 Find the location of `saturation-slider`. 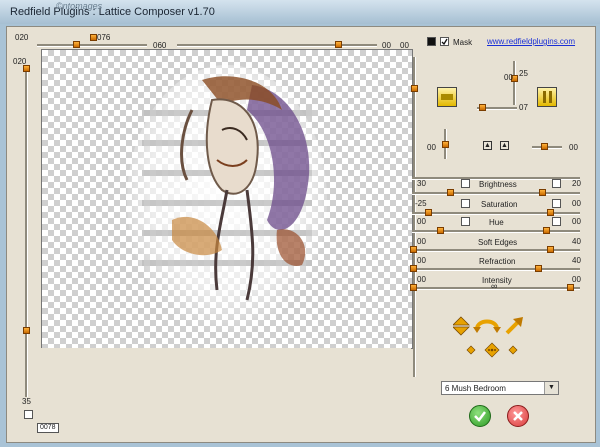

saturation-slider is located at coordinates (496, 213).